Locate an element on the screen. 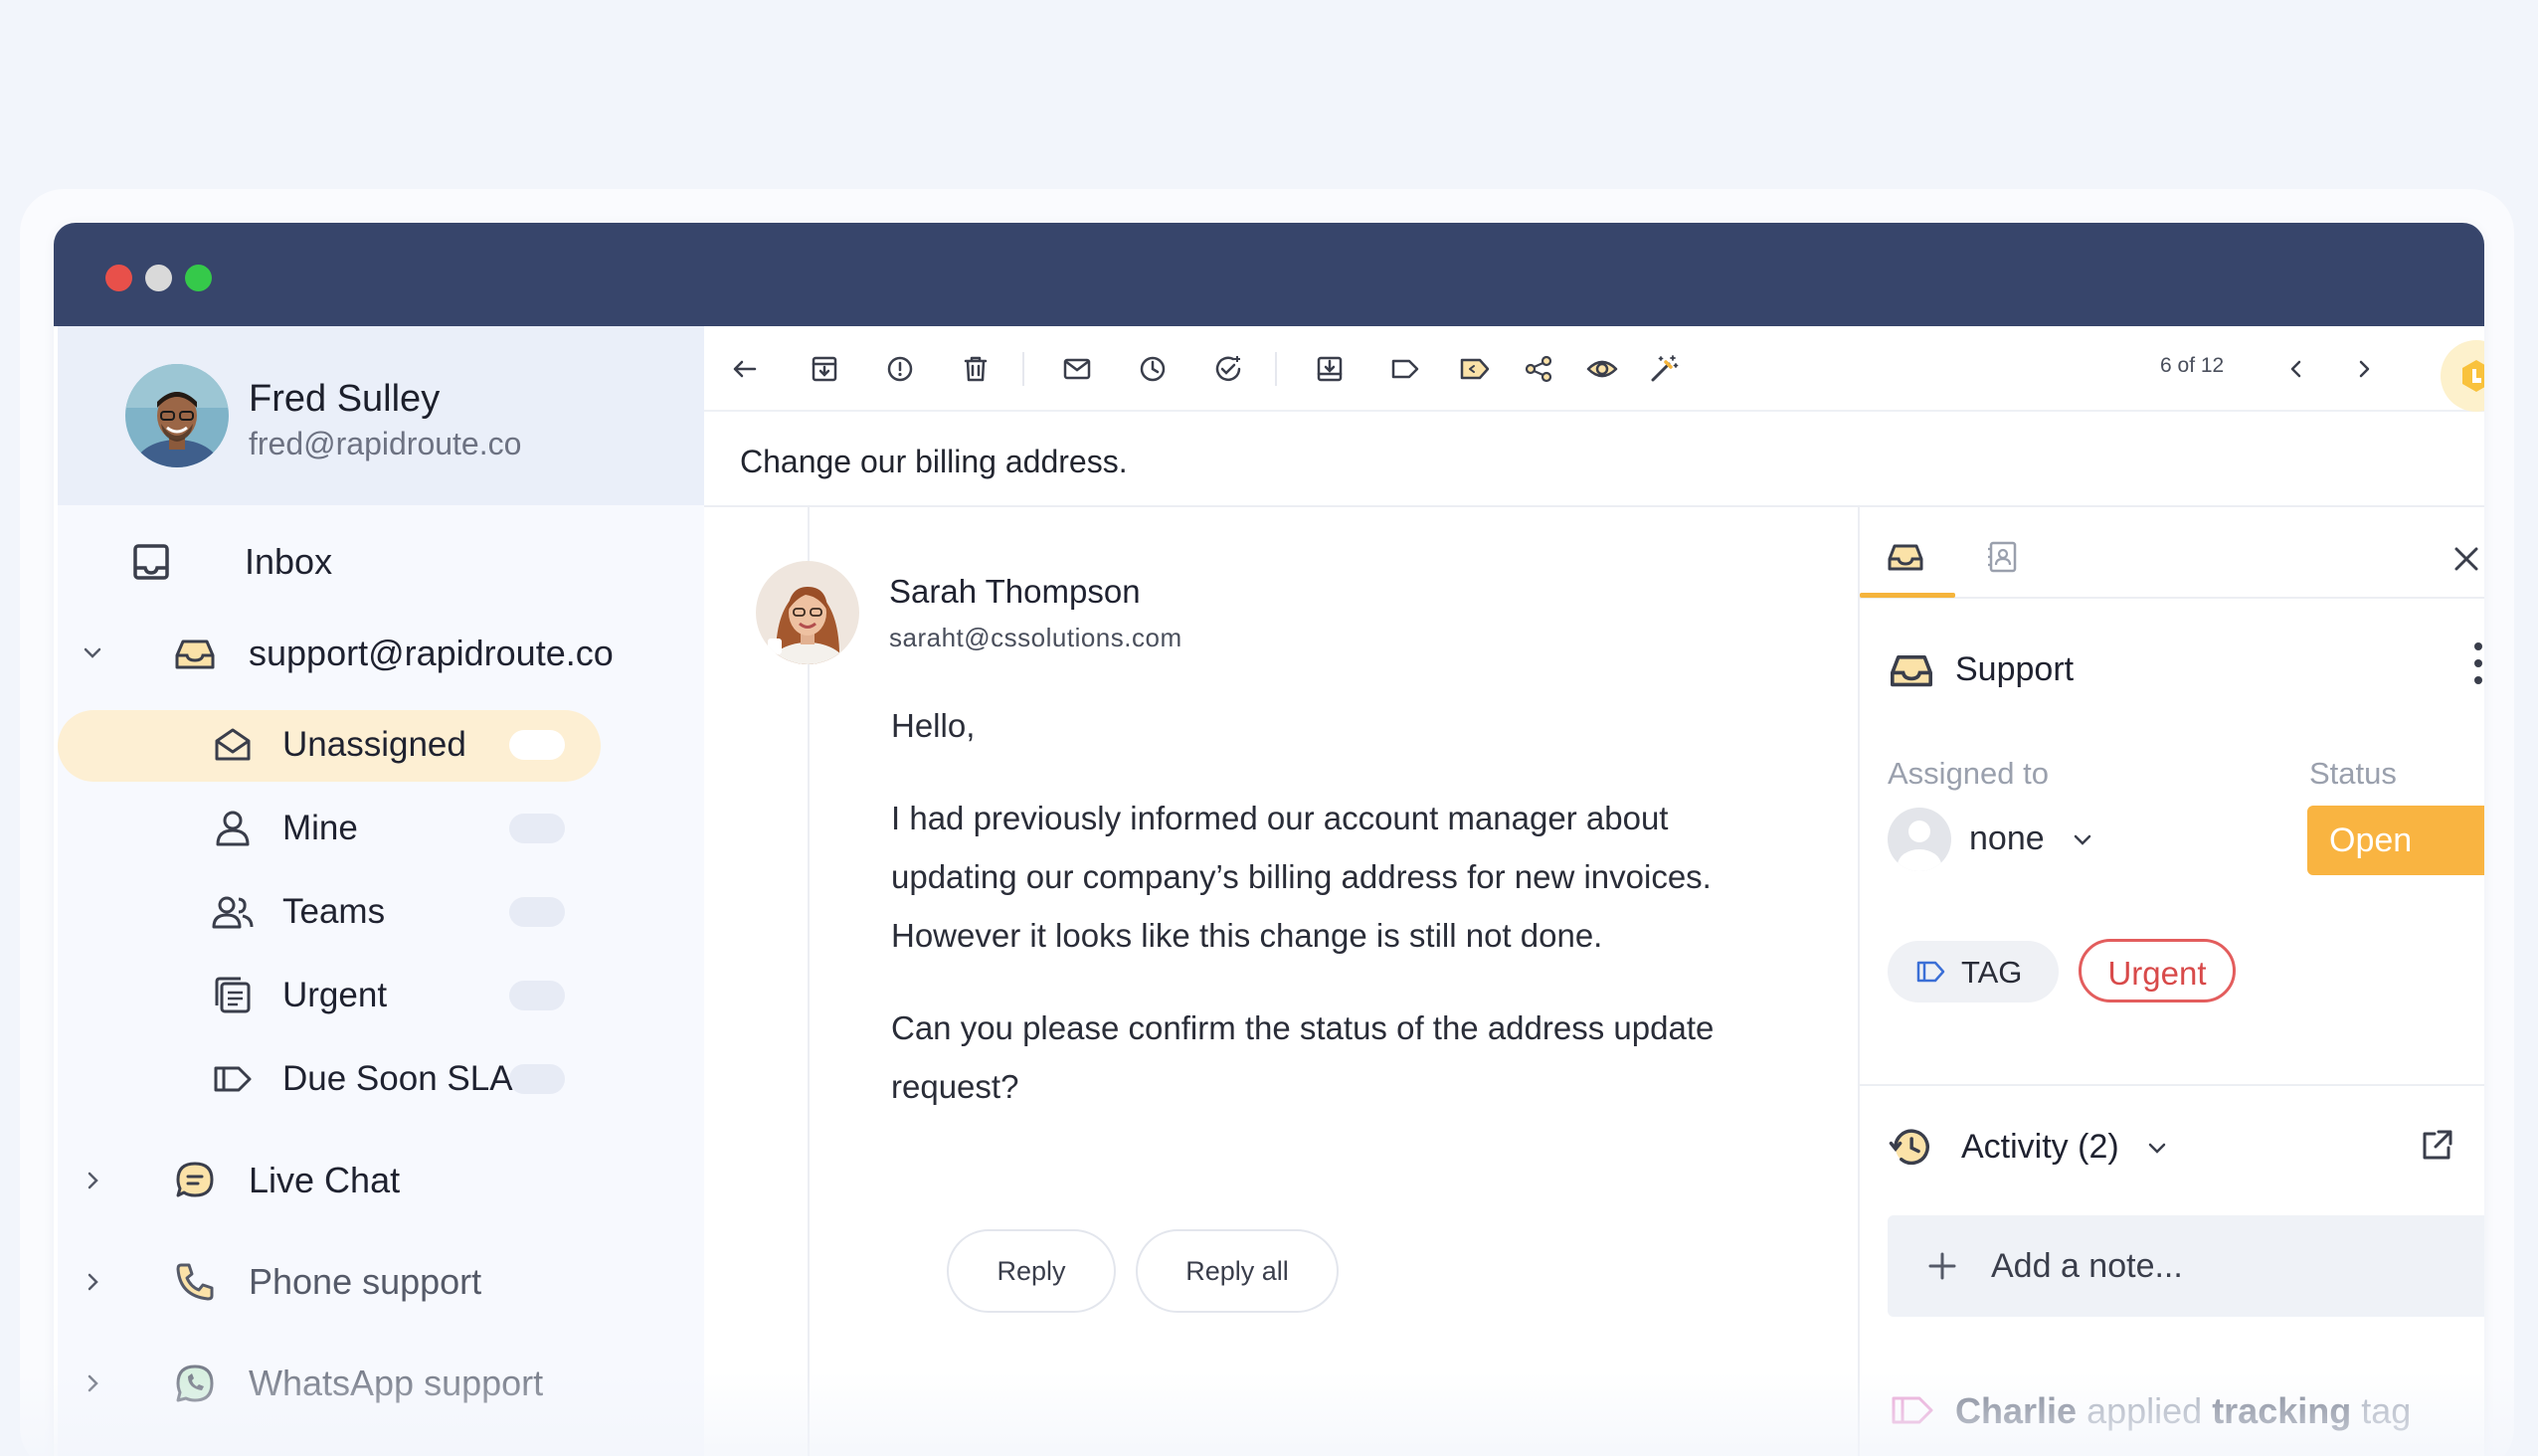 This screenshot has width=2538, height=1456. profile-header: Fred Sulley fred@rapidroute.co is located at coordinates (381, 415).